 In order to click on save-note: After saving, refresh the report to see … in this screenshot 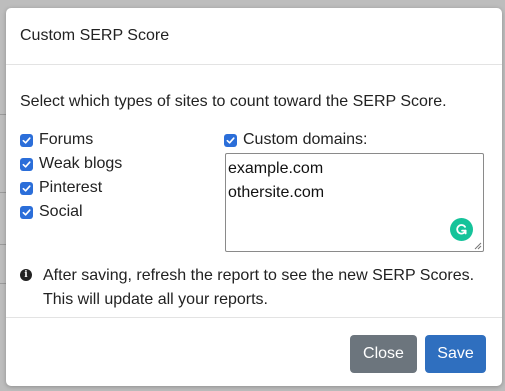, I will do `click(258, 288)`.